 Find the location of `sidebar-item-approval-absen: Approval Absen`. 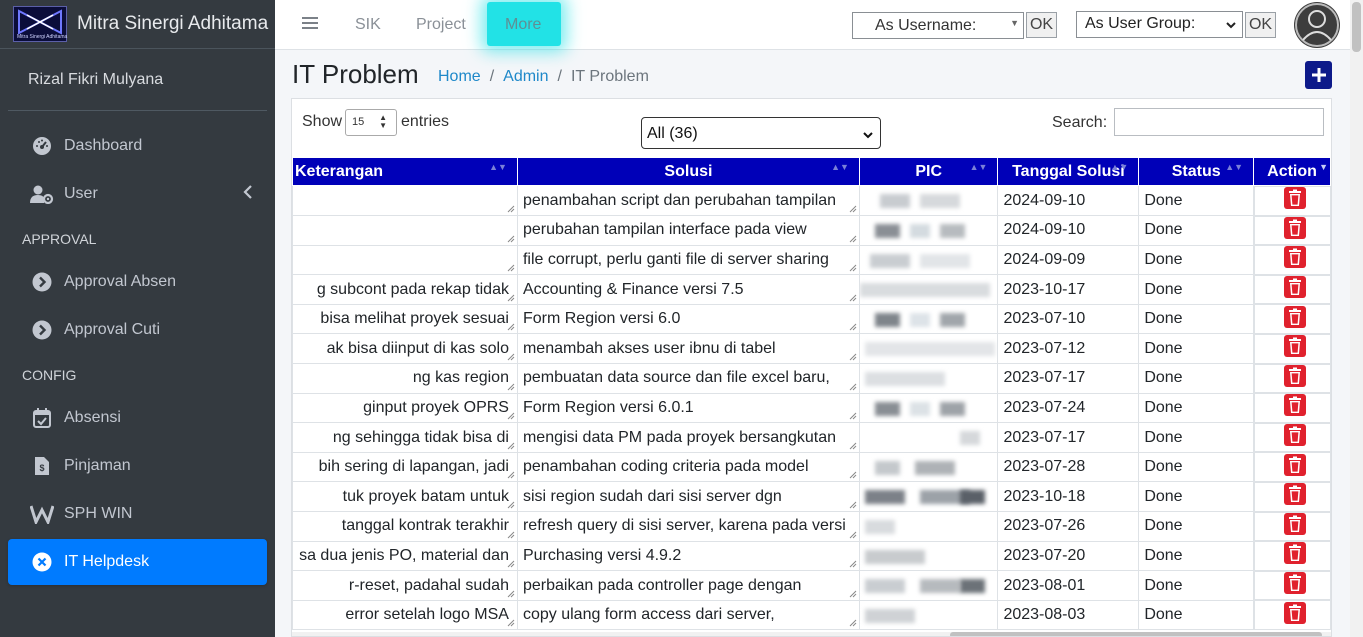

sidebar-item-approval-absen: Approval Absen is located at coordinates (137, 282).